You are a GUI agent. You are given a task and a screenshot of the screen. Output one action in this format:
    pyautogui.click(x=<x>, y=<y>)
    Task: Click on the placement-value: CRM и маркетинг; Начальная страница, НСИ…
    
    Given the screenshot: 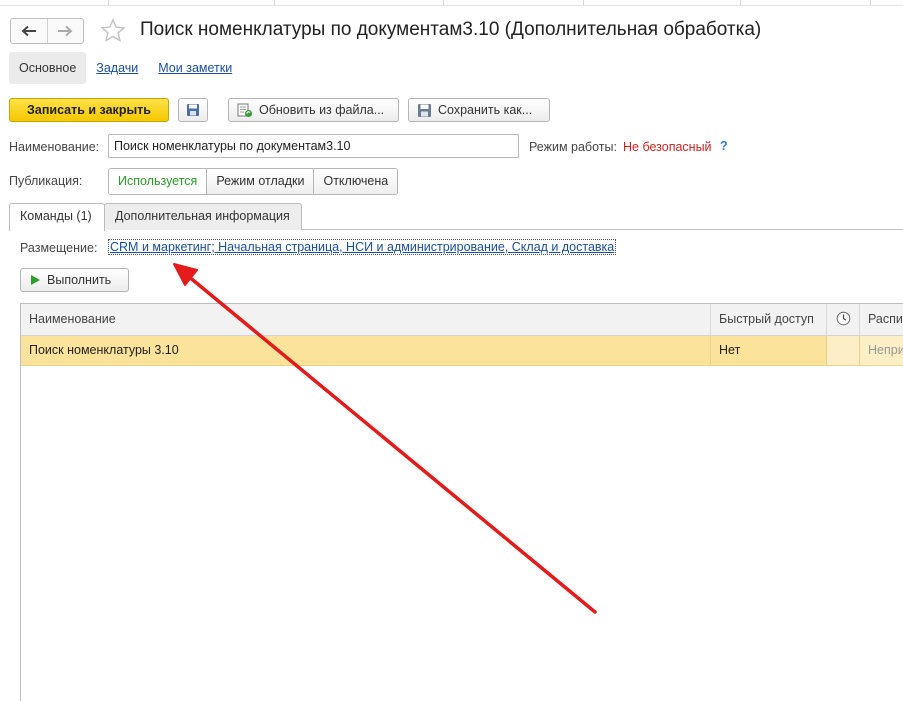 What is the action you would take?
    pyautogui.click(x=362, y=247)
    